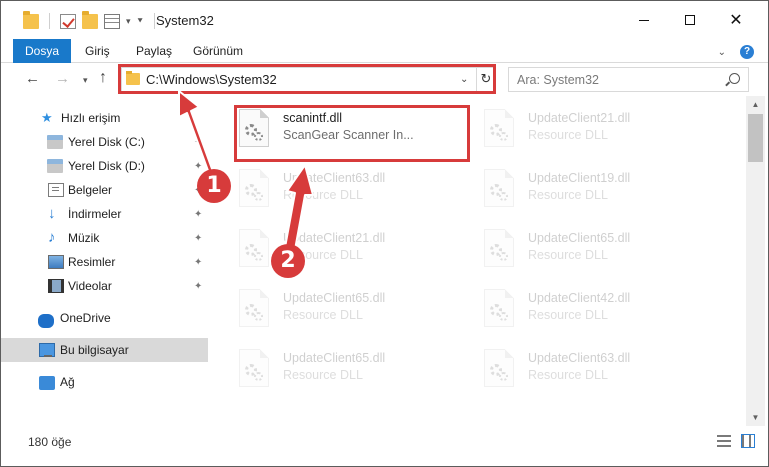  What do you see at coordinates (246, 173) in the screenshot?
I see `annotation-arrows` at bounding box center [246, 173].